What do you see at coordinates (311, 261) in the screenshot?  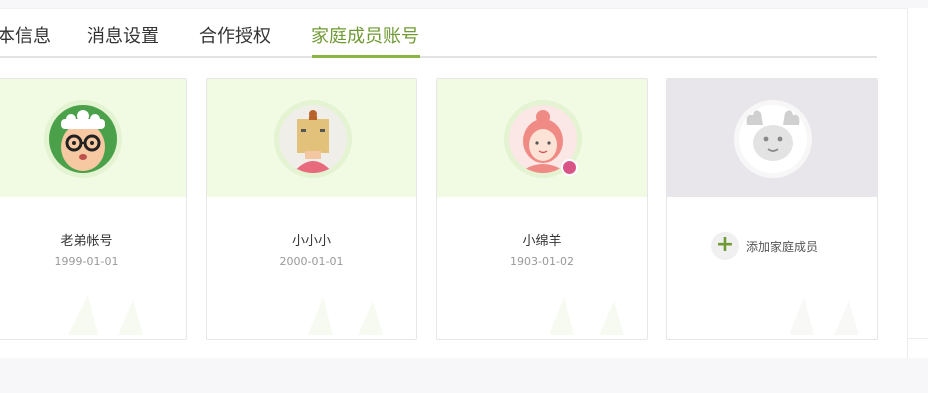 I see `member-birthday: 2000-01-01` at bounding box center [311, 261].